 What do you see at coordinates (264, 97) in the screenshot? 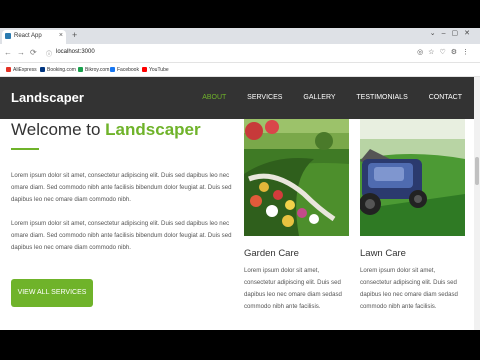
I see `nav-item-services: SERVICES` at bounding box center [264, 97].